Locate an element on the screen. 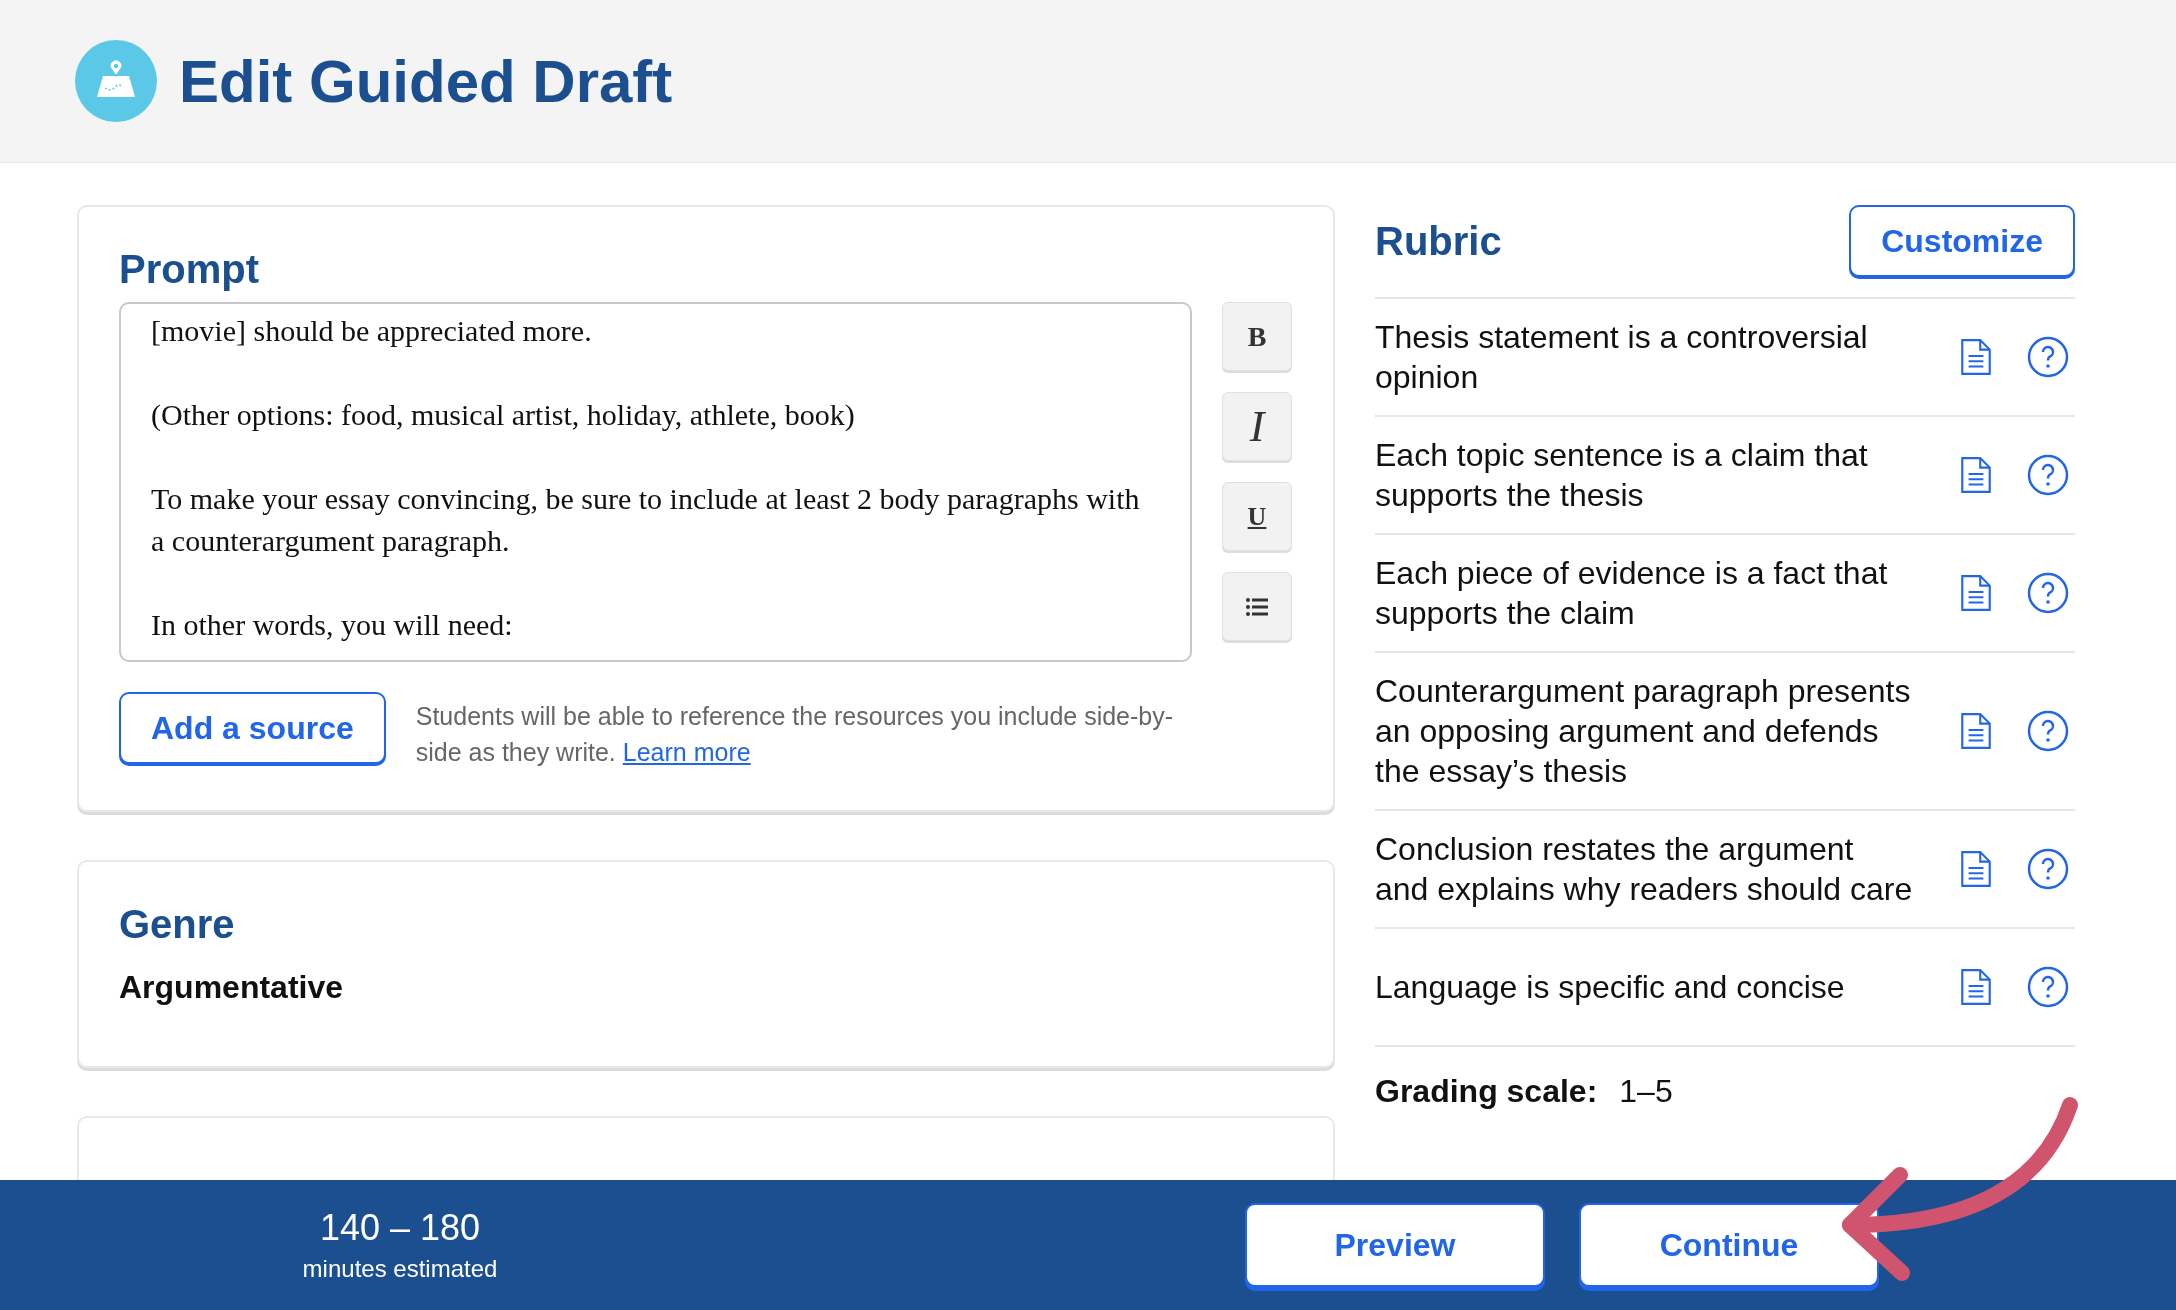  criterion-text: Counterargument paragraph presents an opposing argument and defends the essay’s thesis is located at coordinates (1643, 731).